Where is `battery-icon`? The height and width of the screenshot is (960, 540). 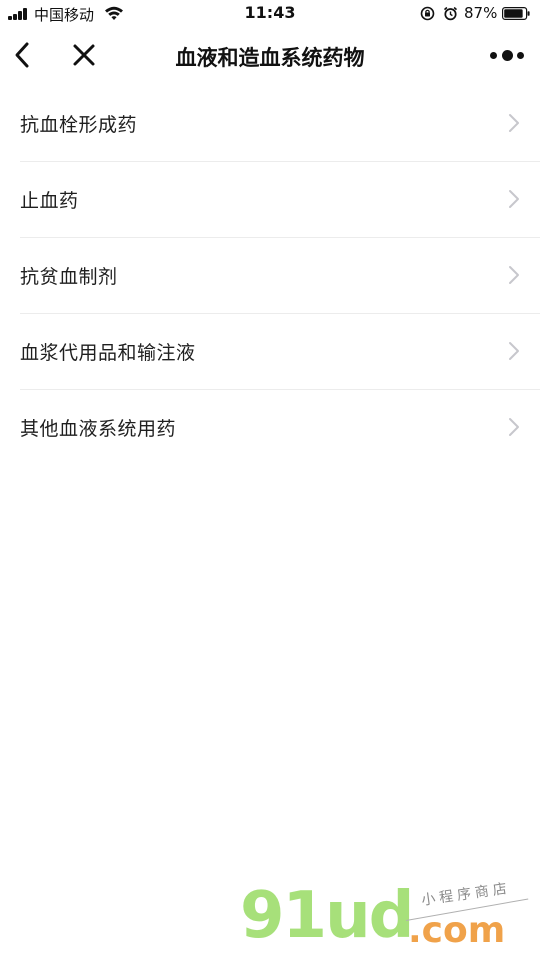
battery-icon is located at coordinates (516, 13).